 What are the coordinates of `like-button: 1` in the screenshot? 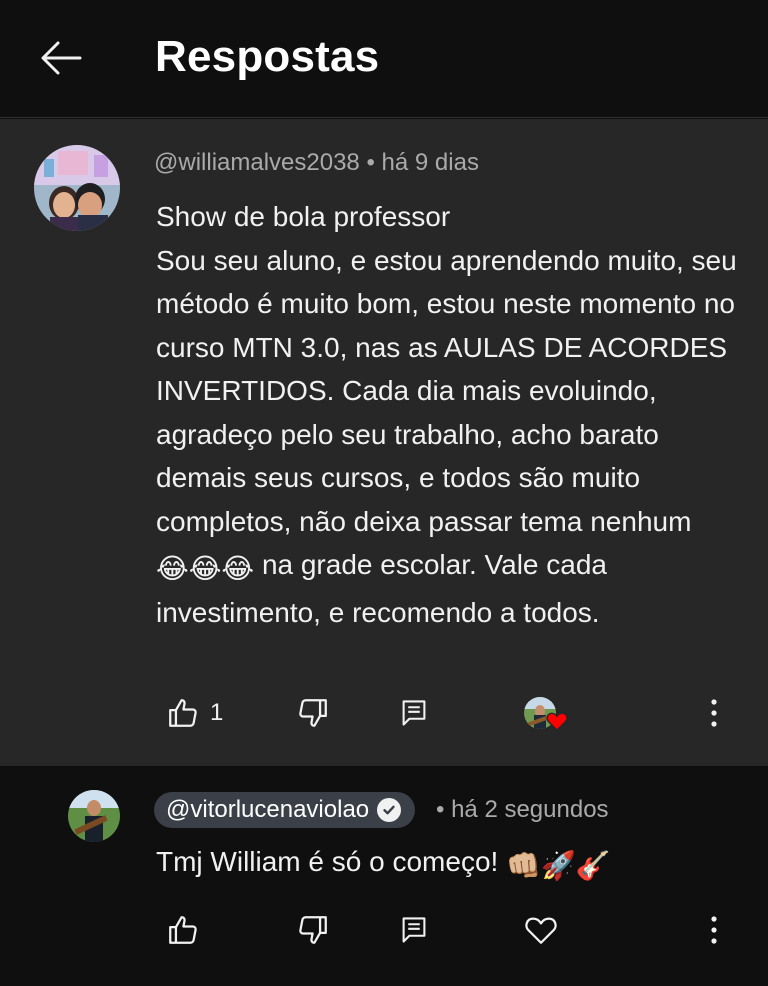 It's located at (194, 713).